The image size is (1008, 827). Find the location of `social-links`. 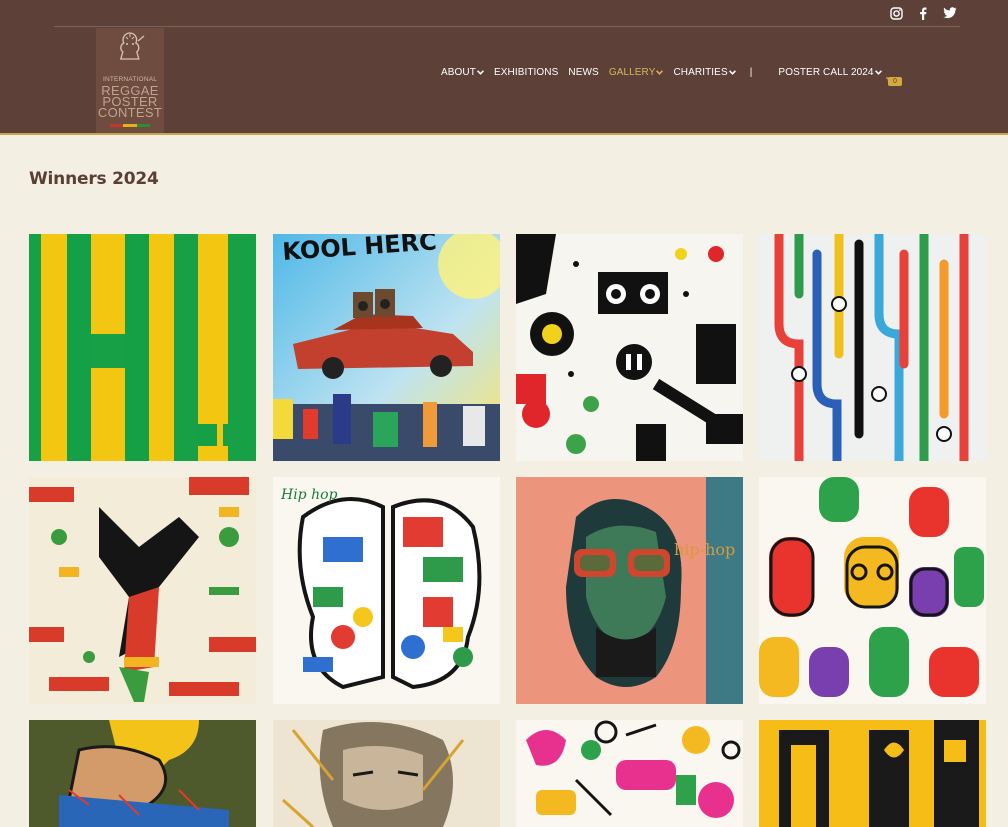

social-links is located at coordinates (923, 13).